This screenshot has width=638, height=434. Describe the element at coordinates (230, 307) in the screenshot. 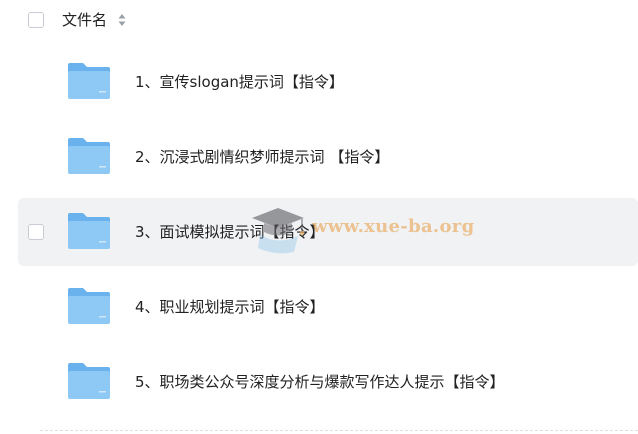

I see `file-row-label: 4、职业规划提示词【指令】` at that location.